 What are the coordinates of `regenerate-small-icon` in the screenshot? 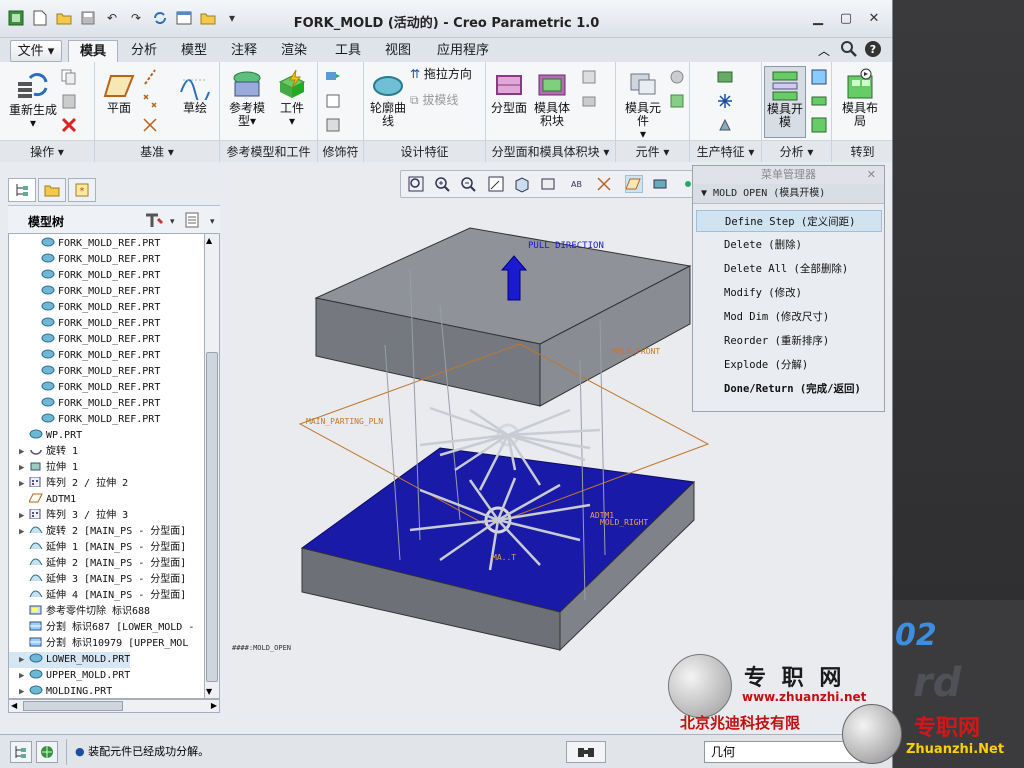 It's located at (160, 18).